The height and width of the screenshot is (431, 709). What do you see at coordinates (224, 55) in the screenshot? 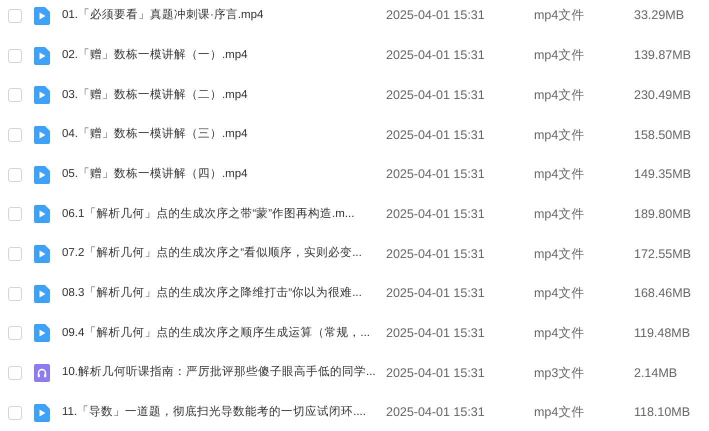
I see `file-name: 02.「赠」数栋一模讲解（一）.mp4` at bounding box center [224, 55].